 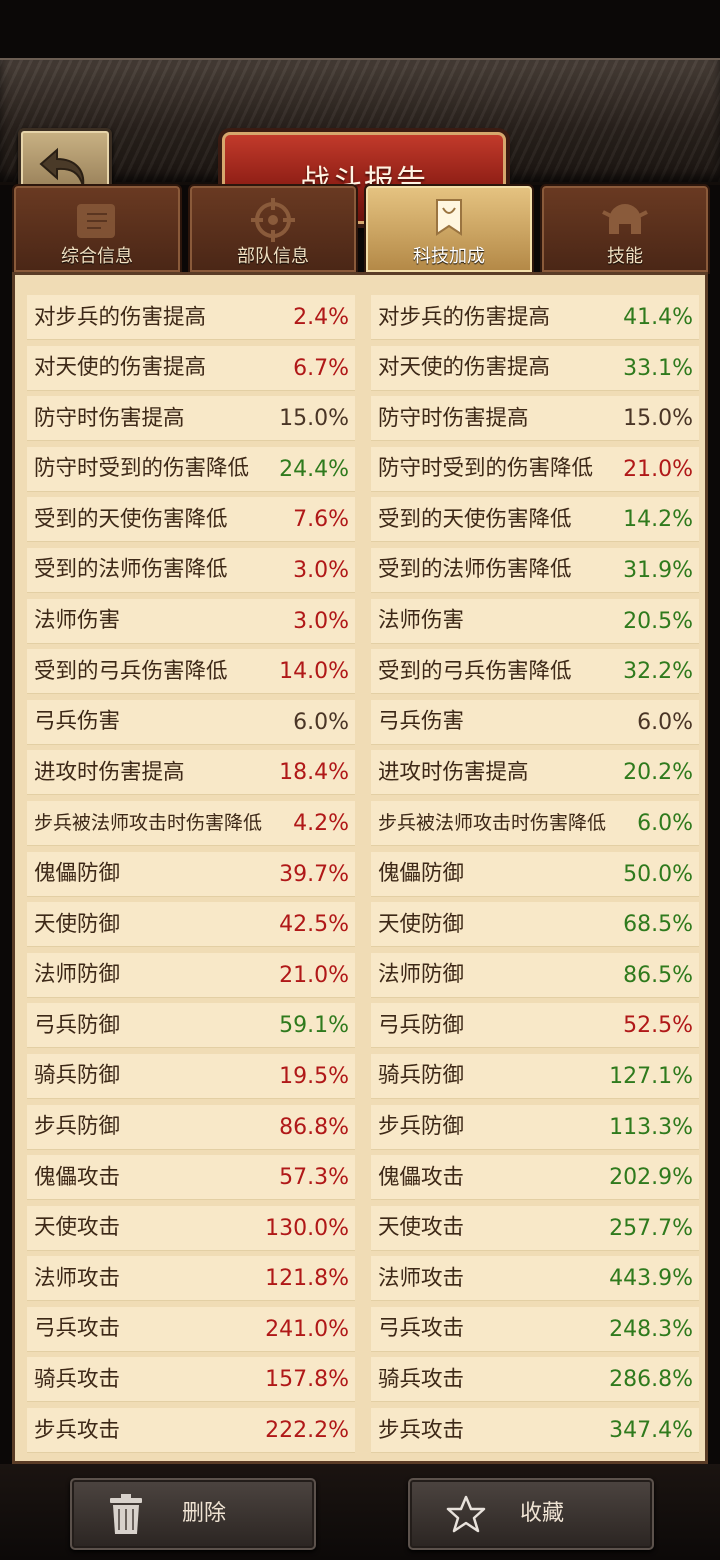 What do you see at coordinates (535, 1127) in the screenshot?
I see `stat-row: 步兵防御 113.3%` at bounding box center [535, 1127].